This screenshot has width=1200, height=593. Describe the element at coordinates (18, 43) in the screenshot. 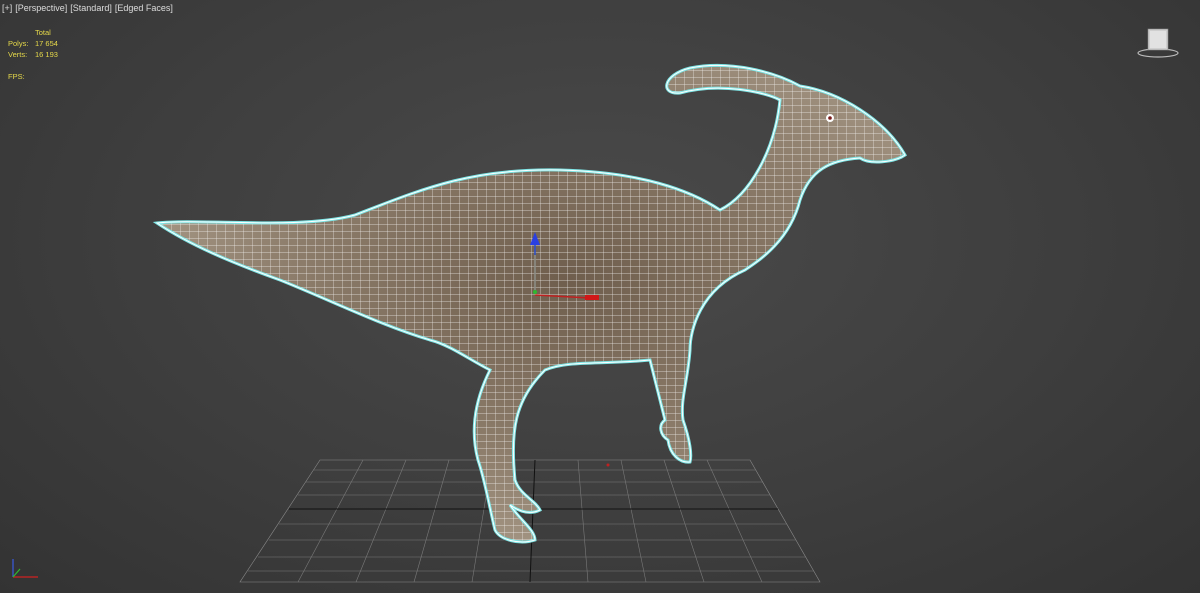

I see `polys-label: Polys:` at that location.